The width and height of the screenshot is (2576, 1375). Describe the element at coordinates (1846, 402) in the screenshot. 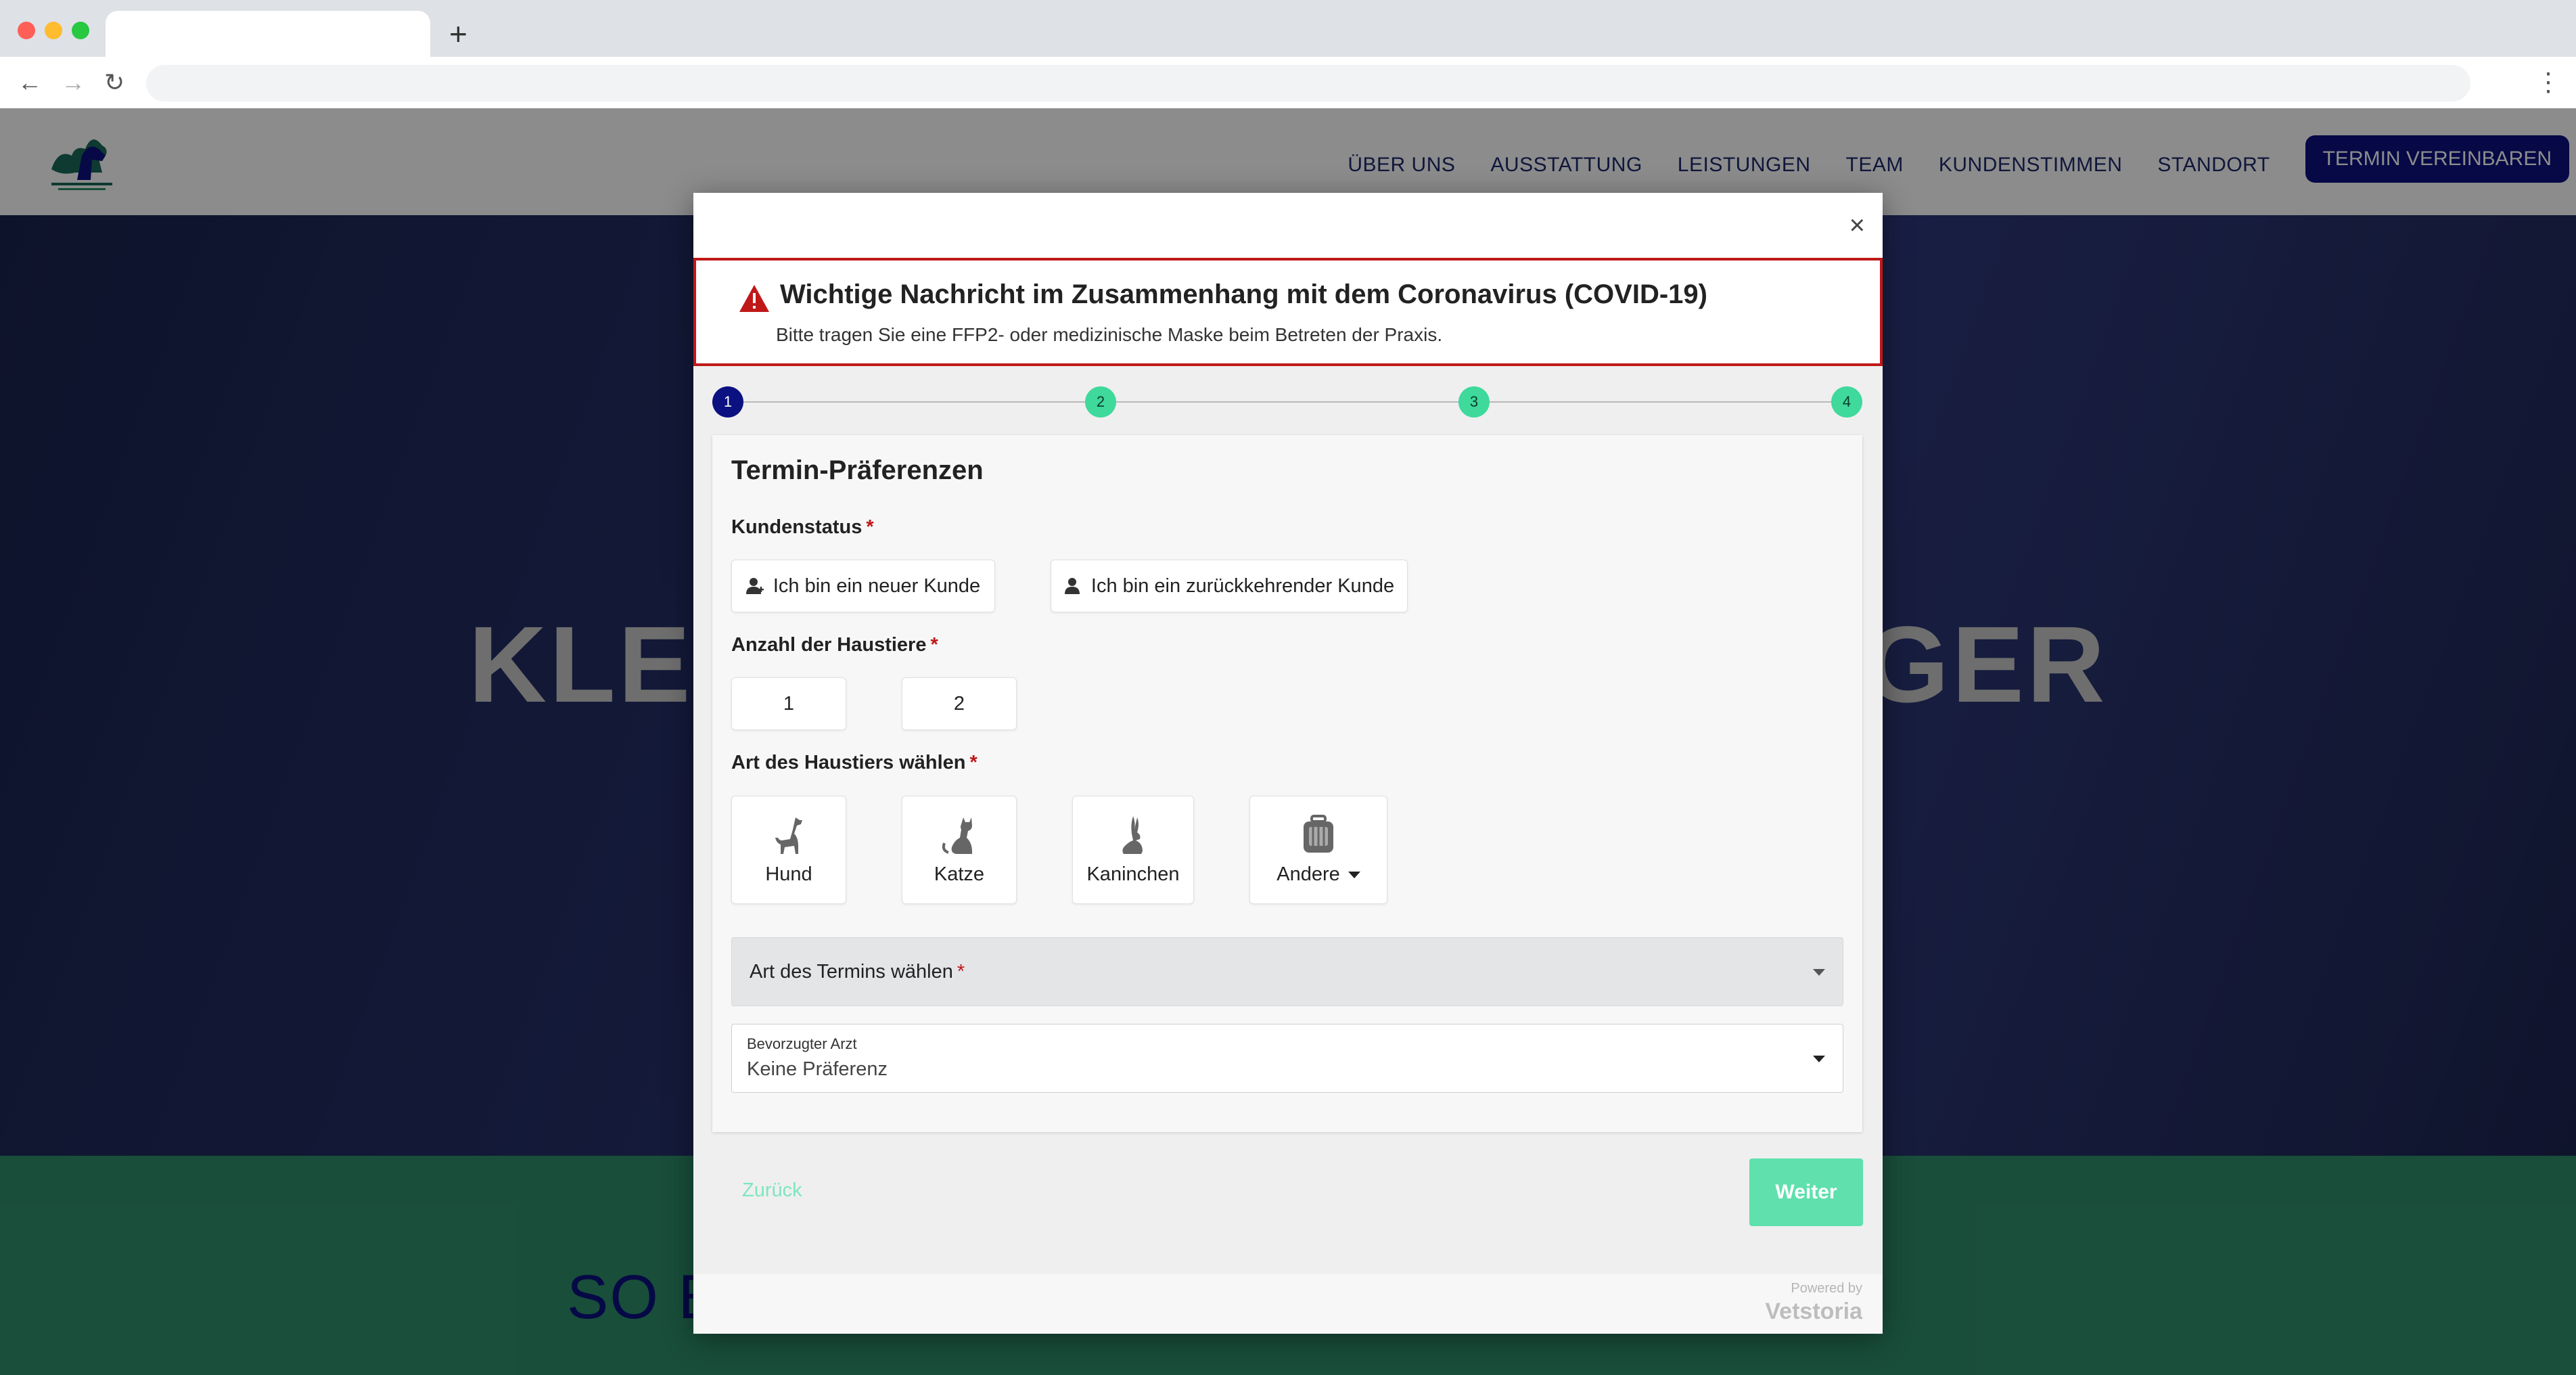

I see `step-4: 4` at that location.